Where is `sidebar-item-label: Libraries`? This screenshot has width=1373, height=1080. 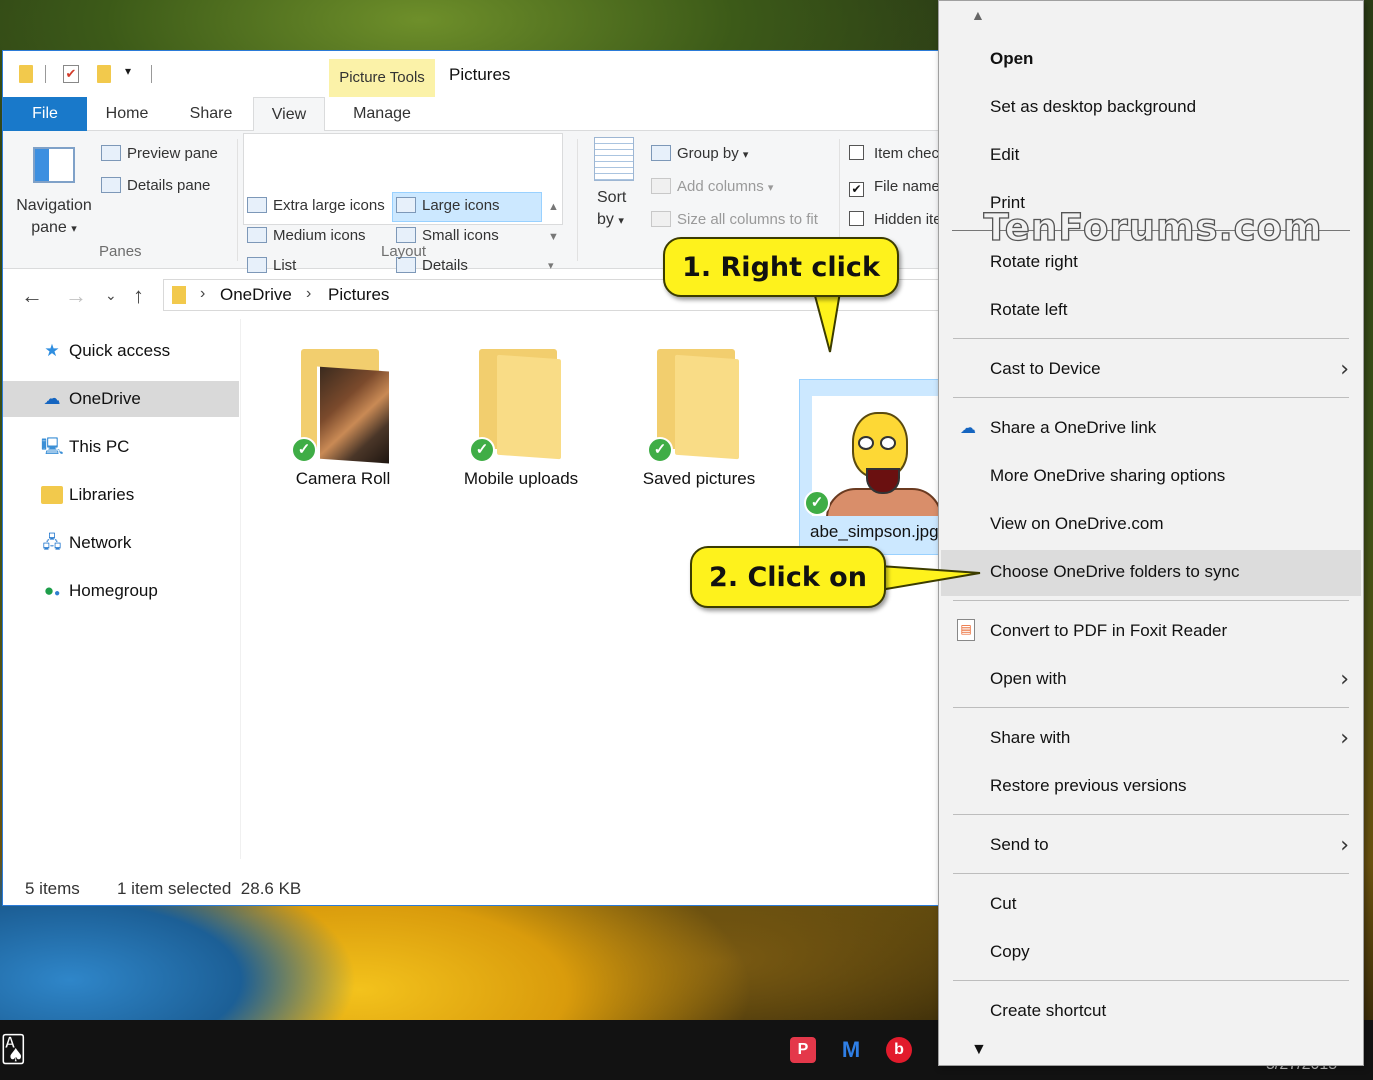
sidebar-item-label: Libraries is located at coordinates (102, 494).